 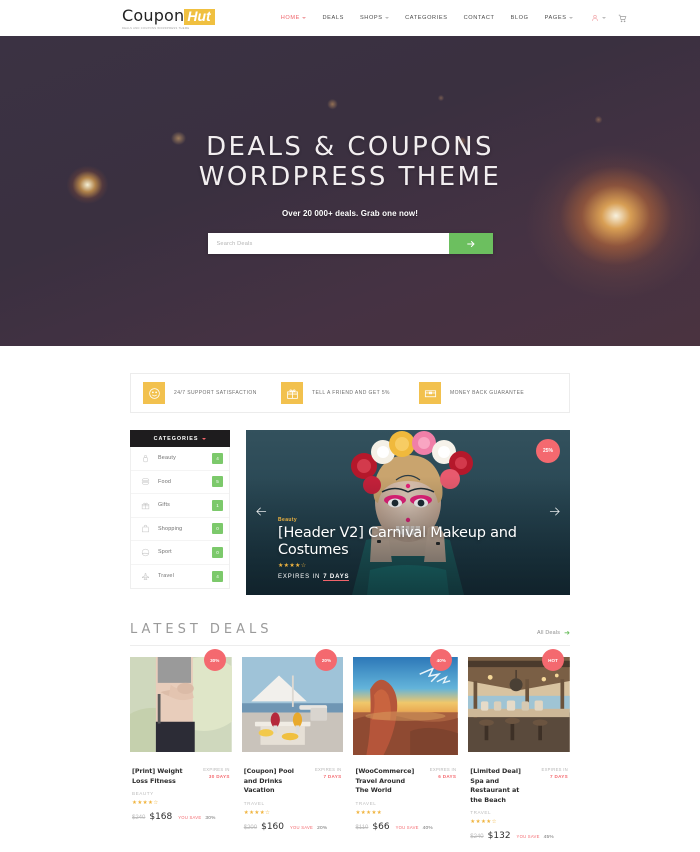 What do you see at coordinates (404, 542) in the screenshot?
I see `featured-deal-title: [Header V2] Carnival Makeup and Costumes` at bounding box center [404, 542].